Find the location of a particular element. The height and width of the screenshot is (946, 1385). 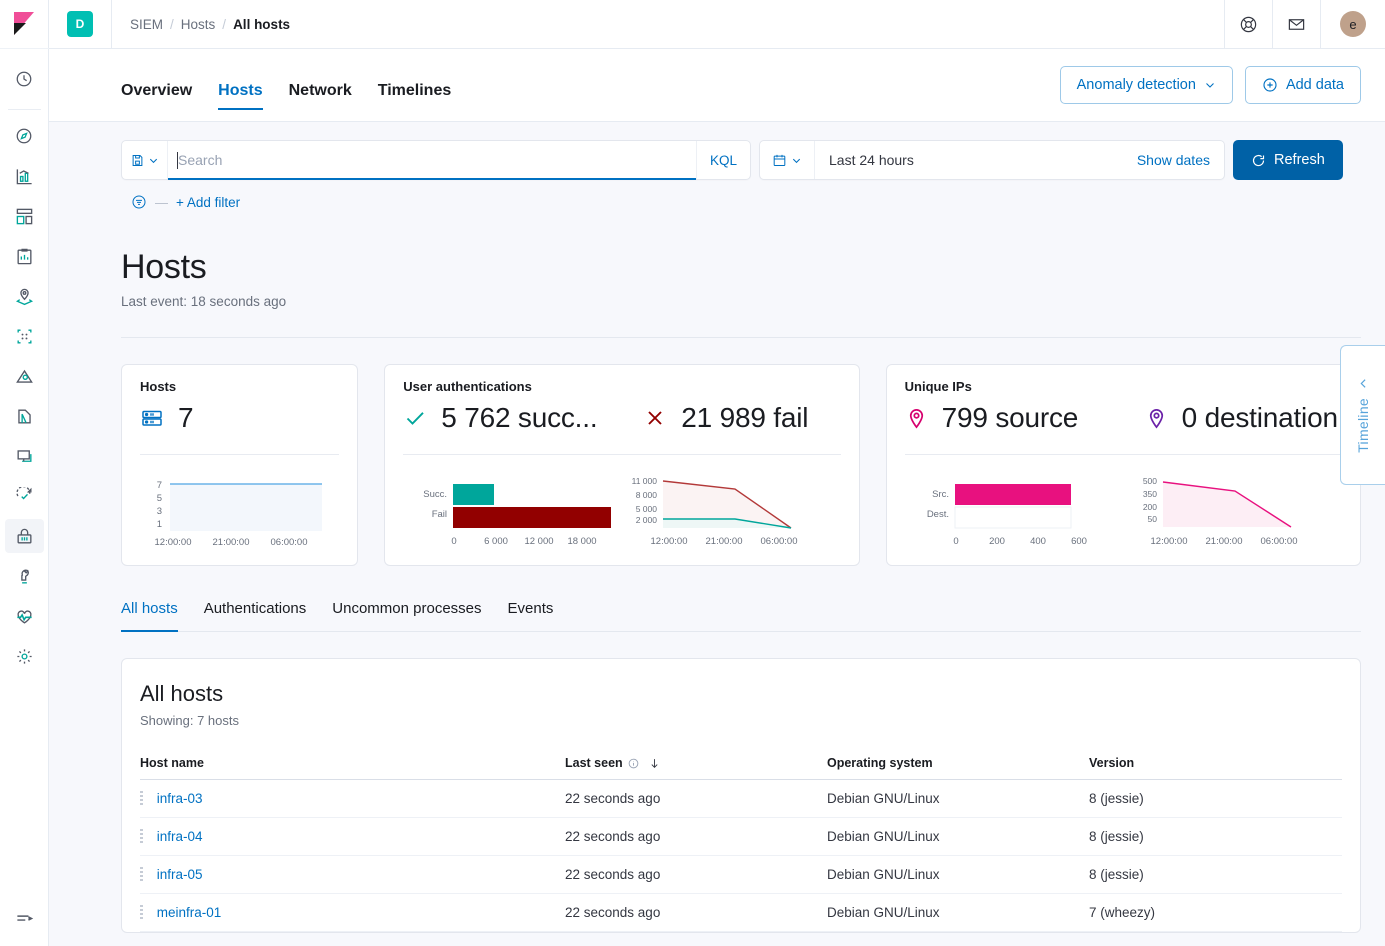

sidebar-item-recently-viewed is located at coordinates (24, 79).